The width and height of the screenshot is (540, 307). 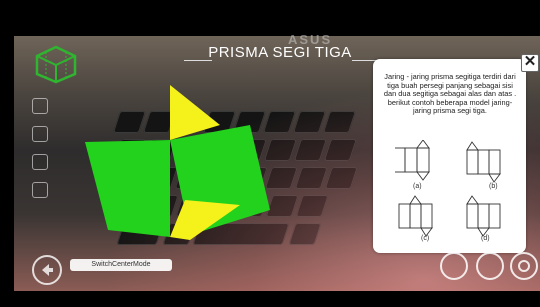 I want to click on net-d, so click(x=483, y=216).